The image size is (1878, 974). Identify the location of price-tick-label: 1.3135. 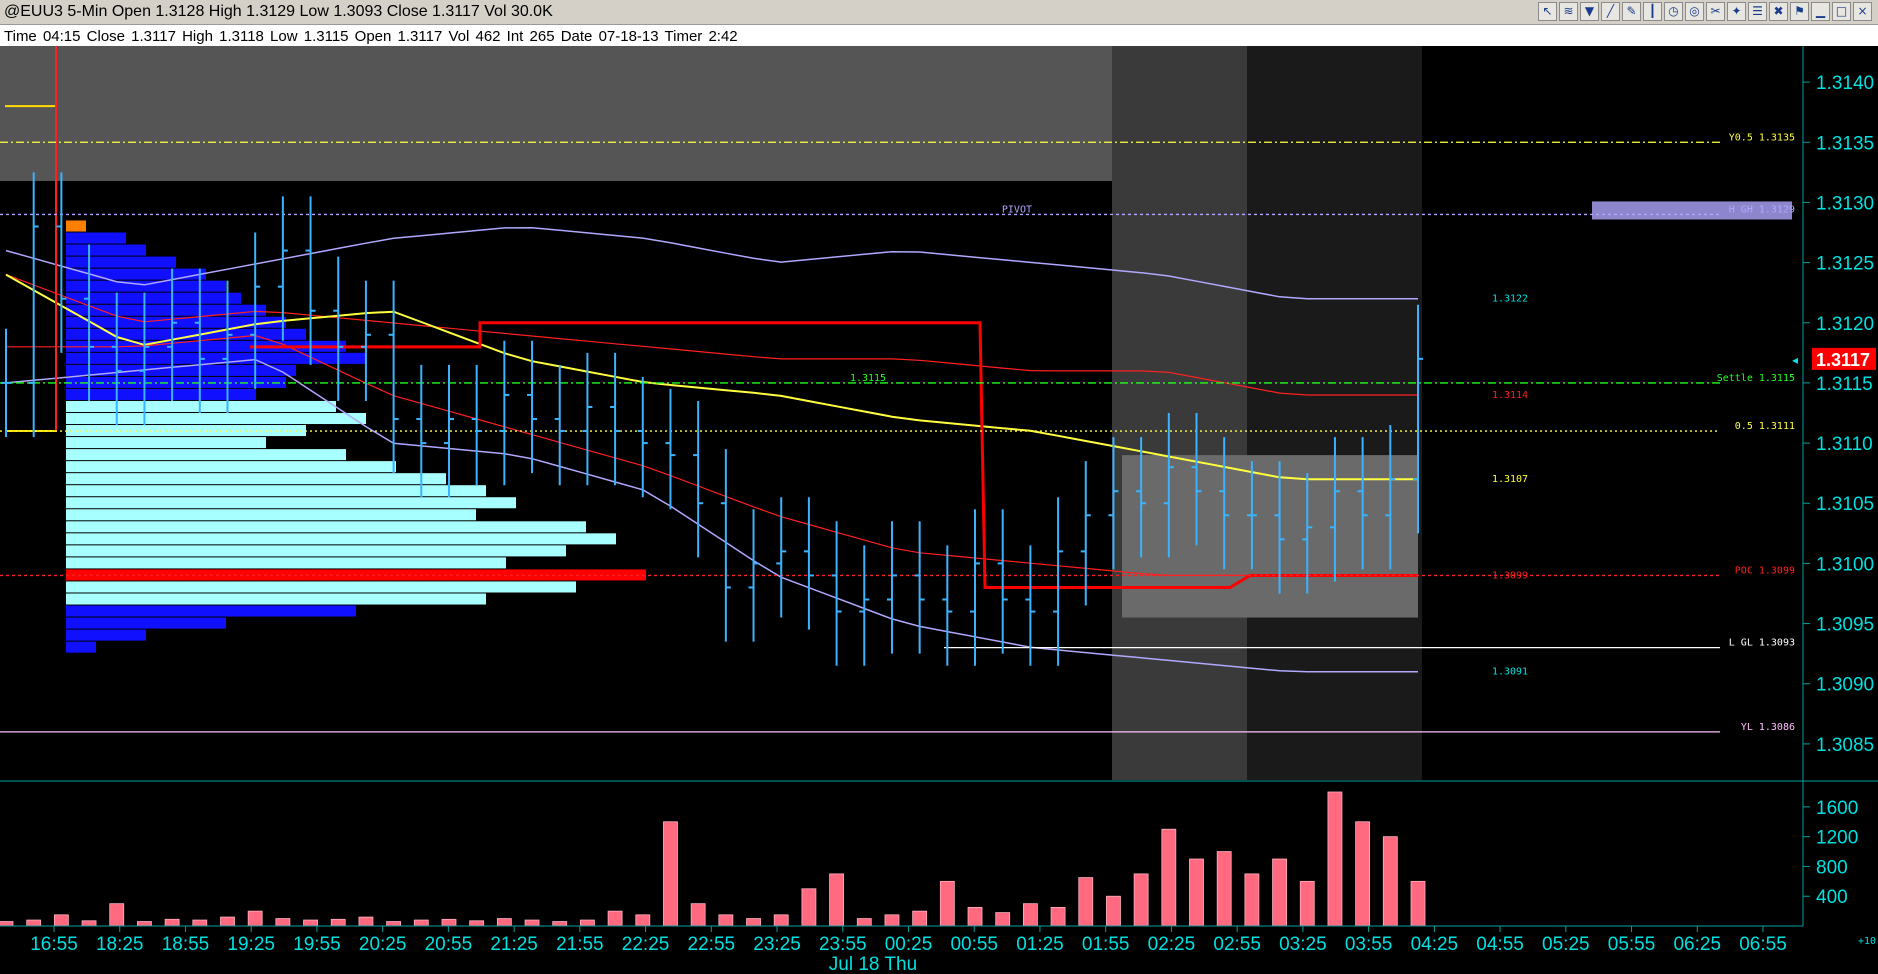
(1845, 143).